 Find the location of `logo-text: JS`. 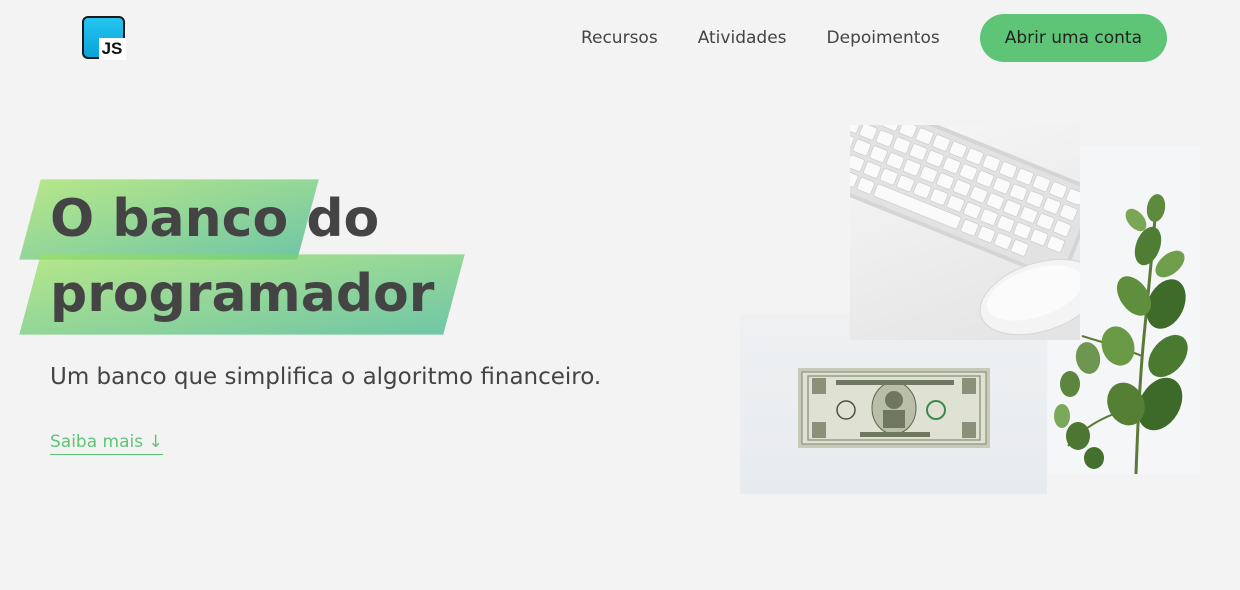

logo-text: JS is located at coordinates (112, 48).